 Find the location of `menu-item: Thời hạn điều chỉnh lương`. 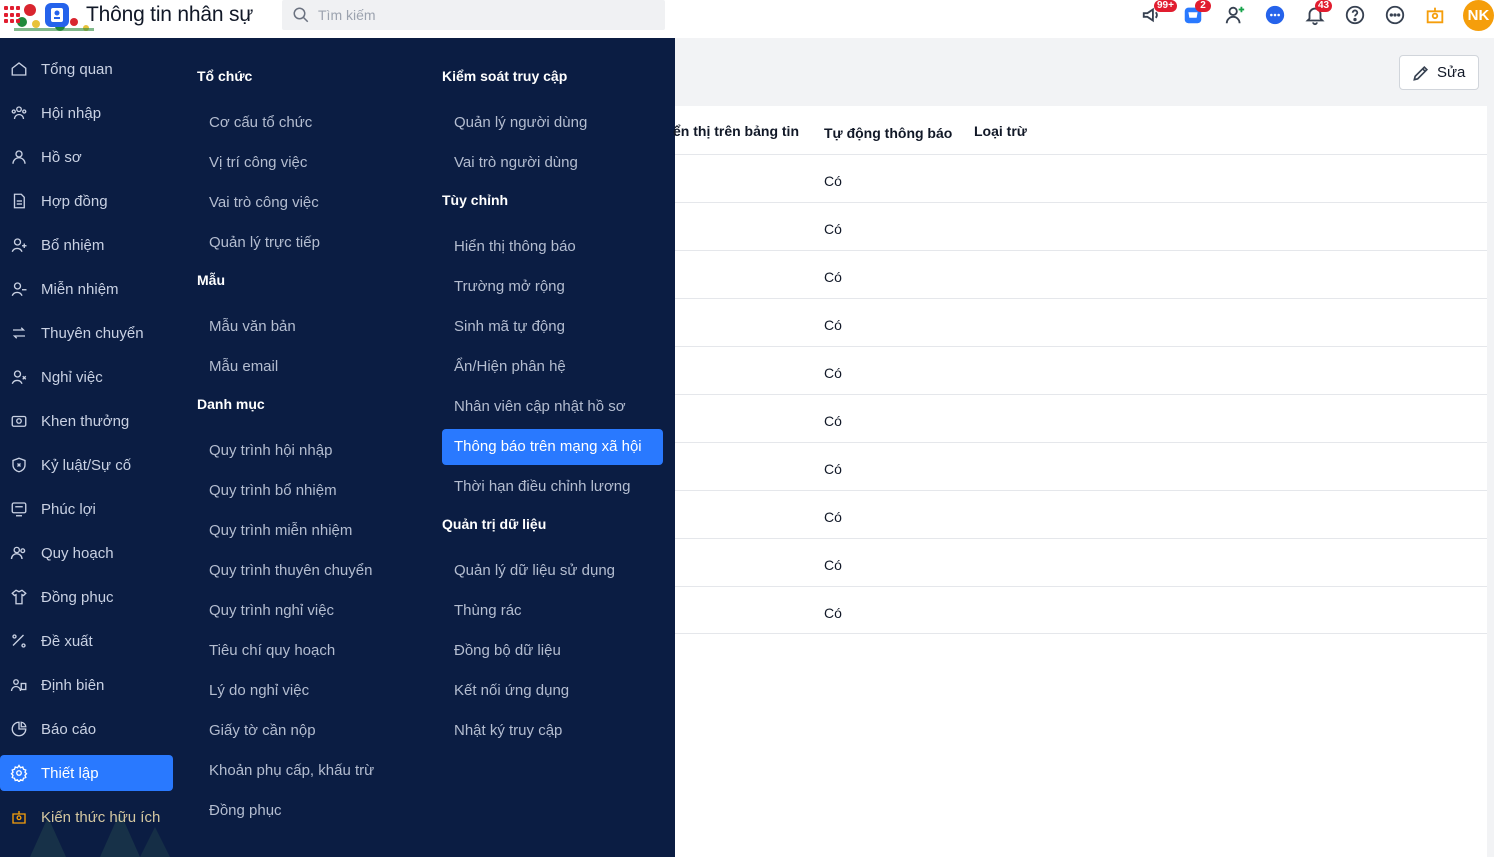

menu-item: Thời hạn điều chỉnh lương is located at coordinates (552, 487).